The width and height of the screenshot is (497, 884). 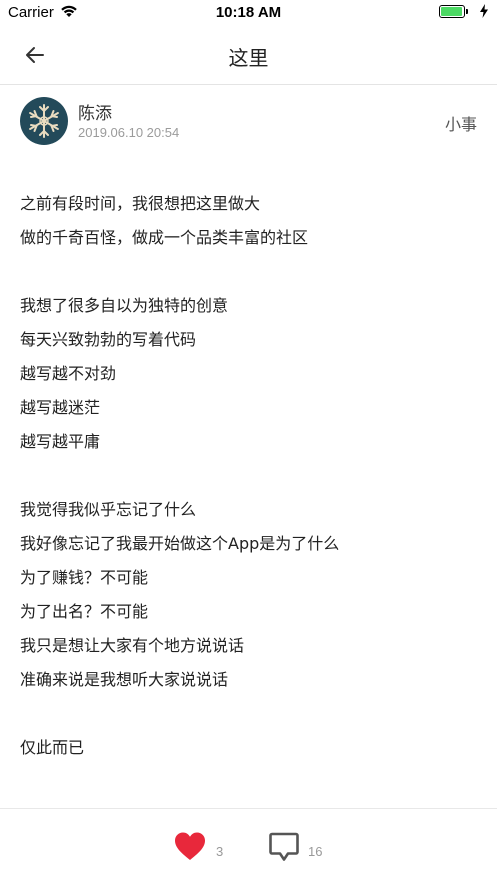 What do you see at coordinates (124, 679) in the screenshot?
I see `content-line: 准确来说是我想听大家说说话` at bounding box center [124, 679].